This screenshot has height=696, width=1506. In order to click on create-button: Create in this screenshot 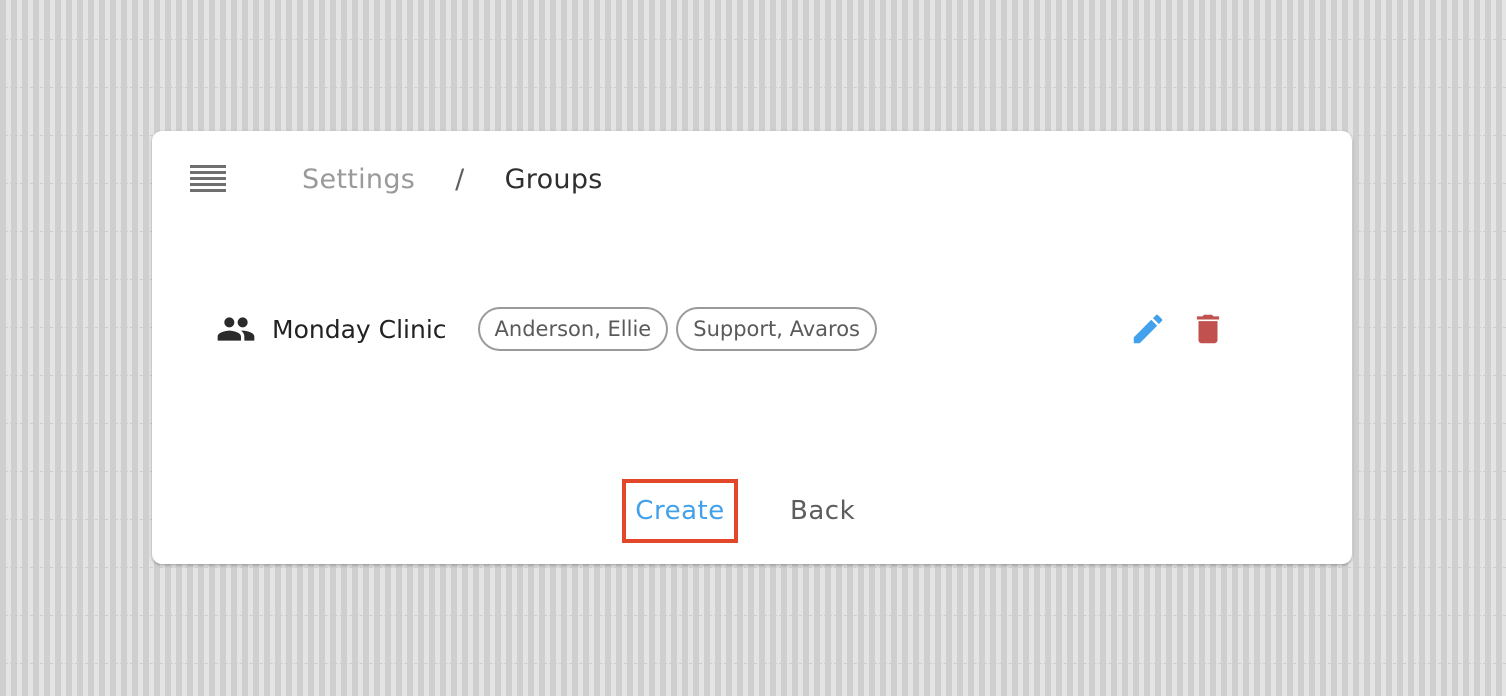, I will do `click(680, 511)`.